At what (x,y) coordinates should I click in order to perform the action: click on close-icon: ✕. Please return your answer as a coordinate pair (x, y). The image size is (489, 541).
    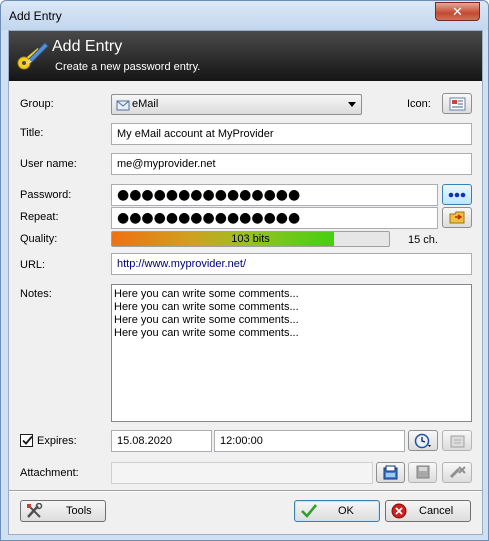
    Looking at the image, I should click on (457, 11).